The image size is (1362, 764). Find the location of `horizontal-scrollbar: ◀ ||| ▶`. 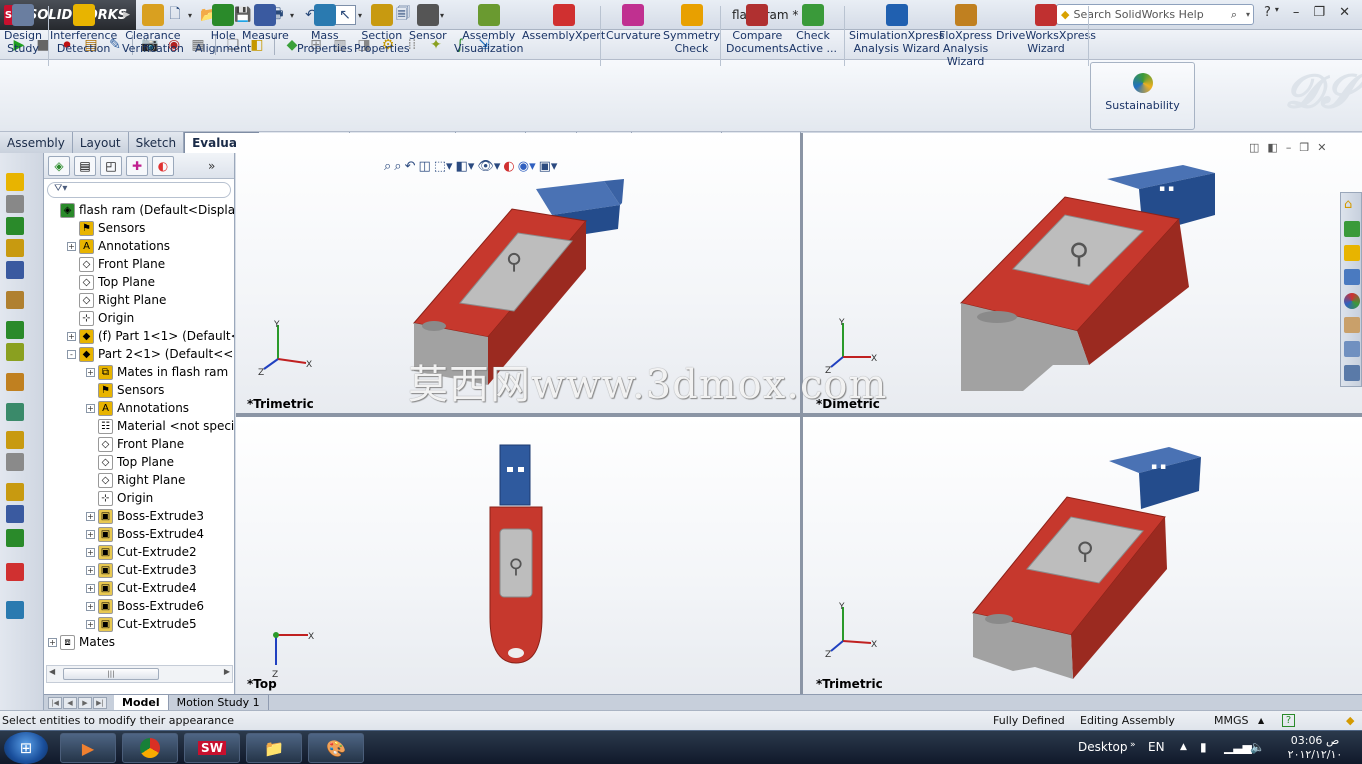

horizontal-scrollbar: ◀ ||| ▶ is located at coordinates (139, 674).